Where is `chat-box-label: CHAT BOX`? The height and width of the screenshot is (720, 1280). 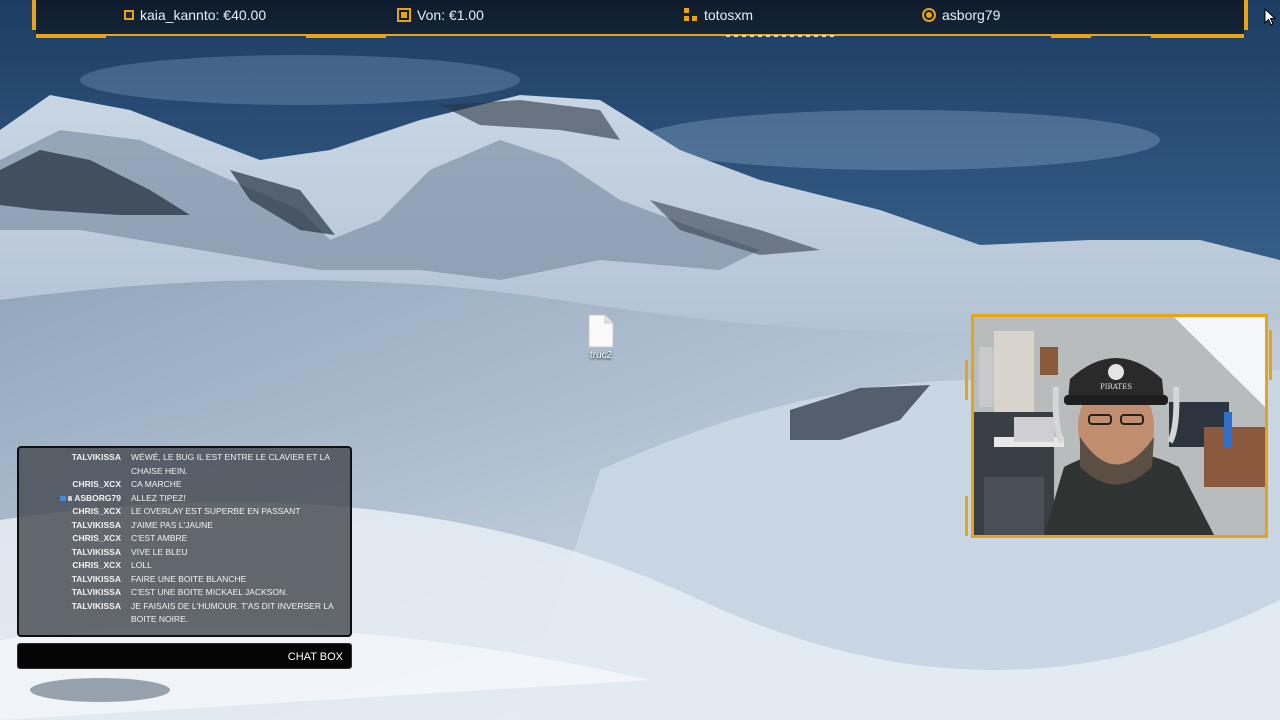
chat-box-label: CHAT BOX is located at coordinates (315, 657).